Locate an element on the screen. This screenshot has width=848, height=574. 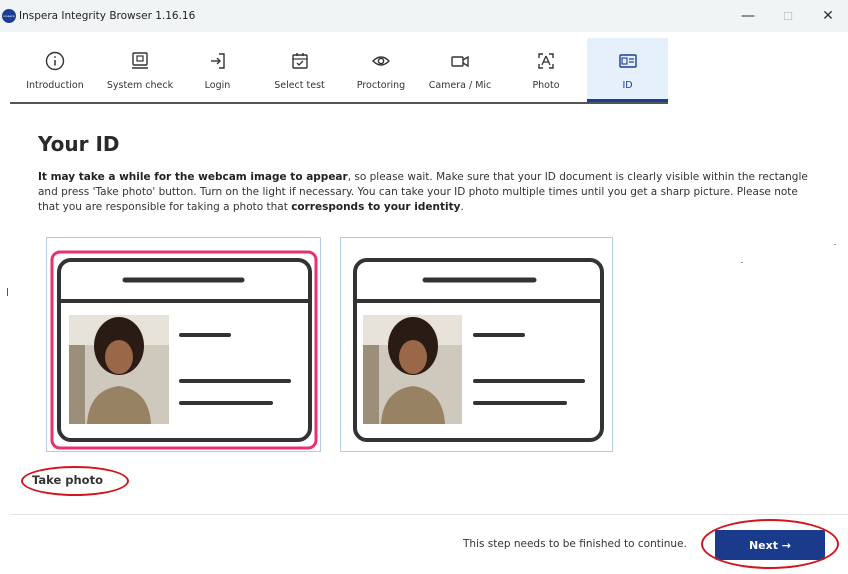
footer-divider is located at coordinates (429, 514).